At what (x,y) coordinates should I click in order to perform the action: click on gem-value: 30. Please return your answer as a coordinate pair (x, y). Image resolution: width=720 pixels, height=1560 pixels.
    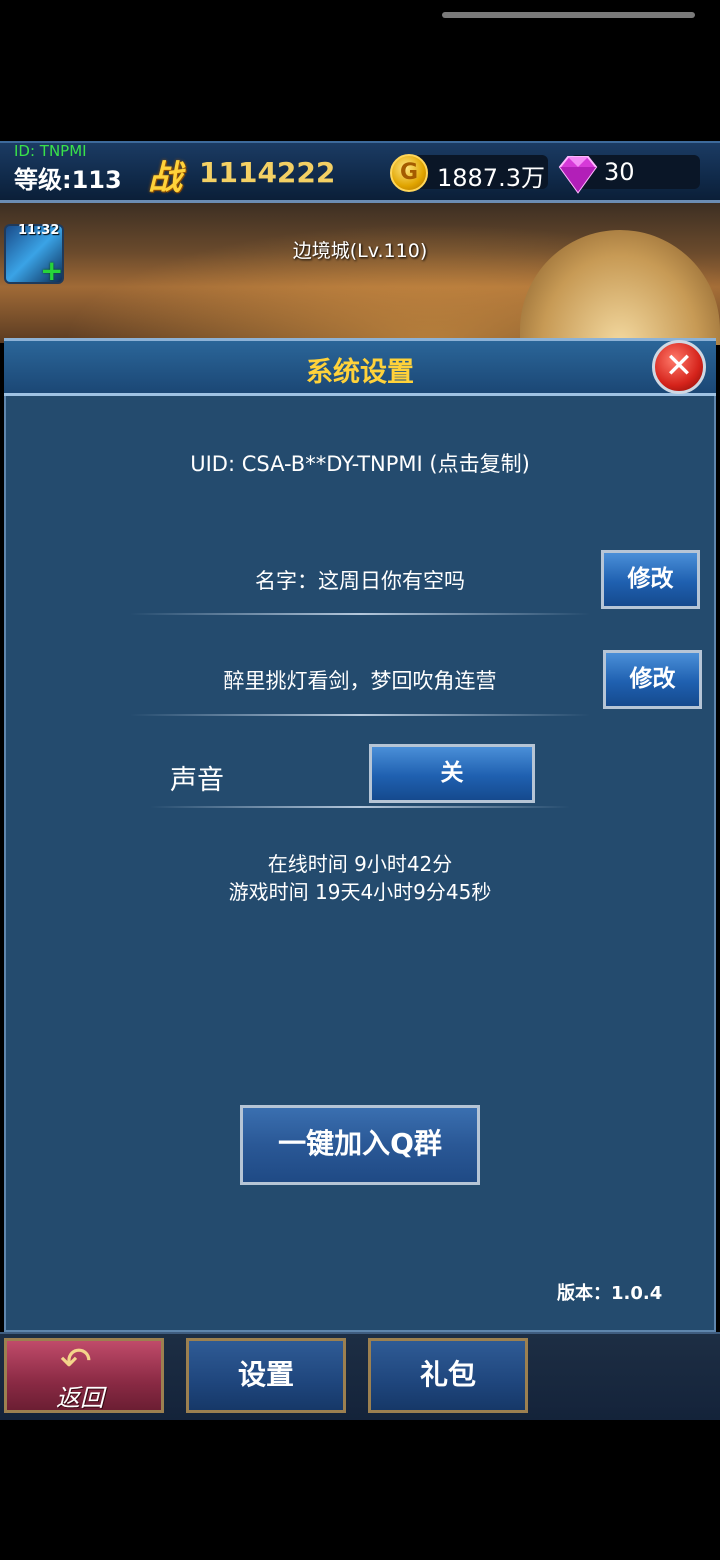
    Looking at the image, I should click on (619, 172).